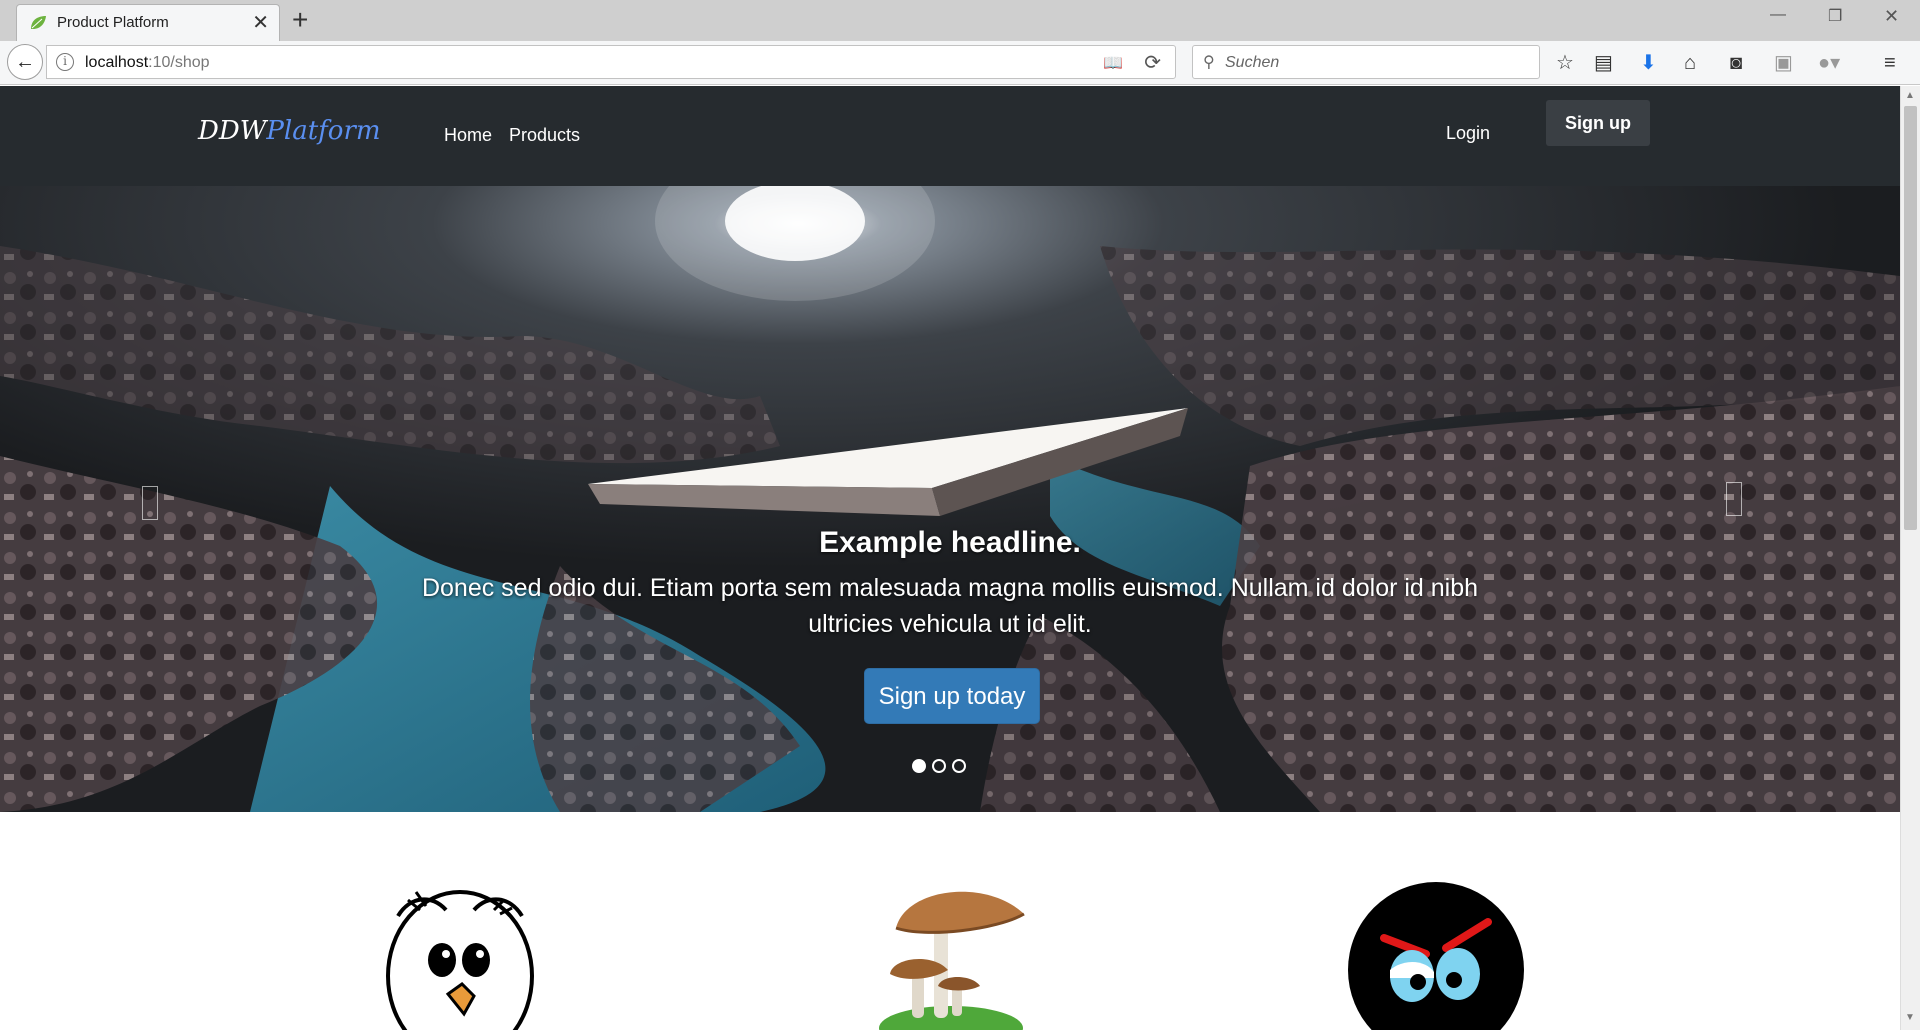 The image size is (1920, 1030). I want to click on browser-tab: Product Platform ✕, so click(148, 22).